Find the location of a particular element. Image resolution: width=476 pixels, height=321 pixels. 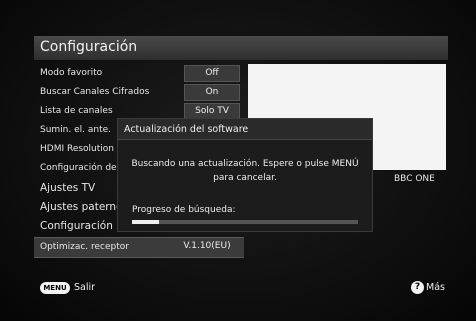

page-title-bar: Configuración is located at coordinates (241, 48).